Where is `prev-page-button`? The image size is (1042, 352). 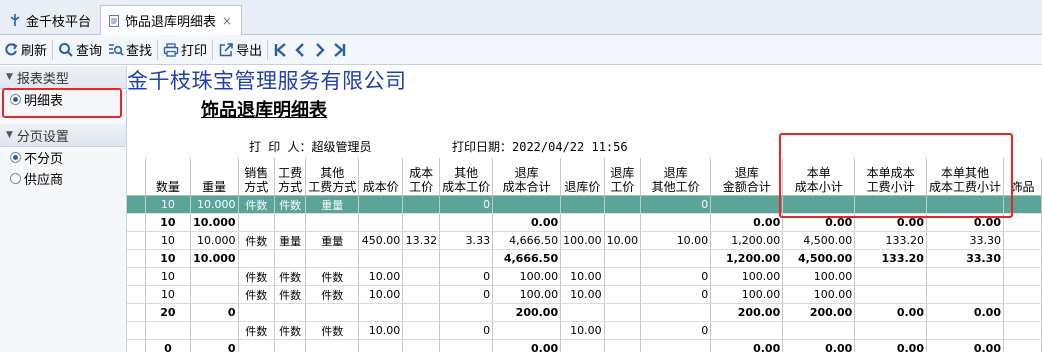
prev-page-button is located at coordinates (300, 50).